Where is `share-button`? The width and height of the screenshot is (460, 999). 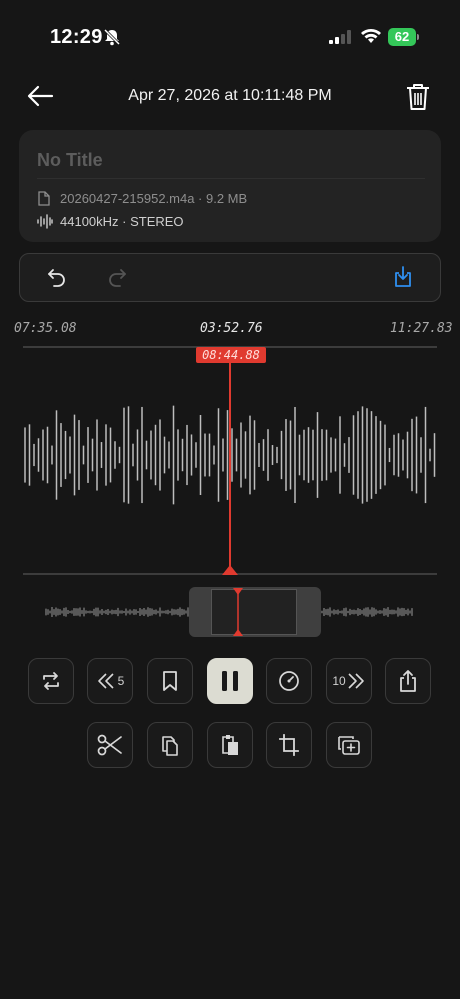
share-button is located at coordinates (408, 681).